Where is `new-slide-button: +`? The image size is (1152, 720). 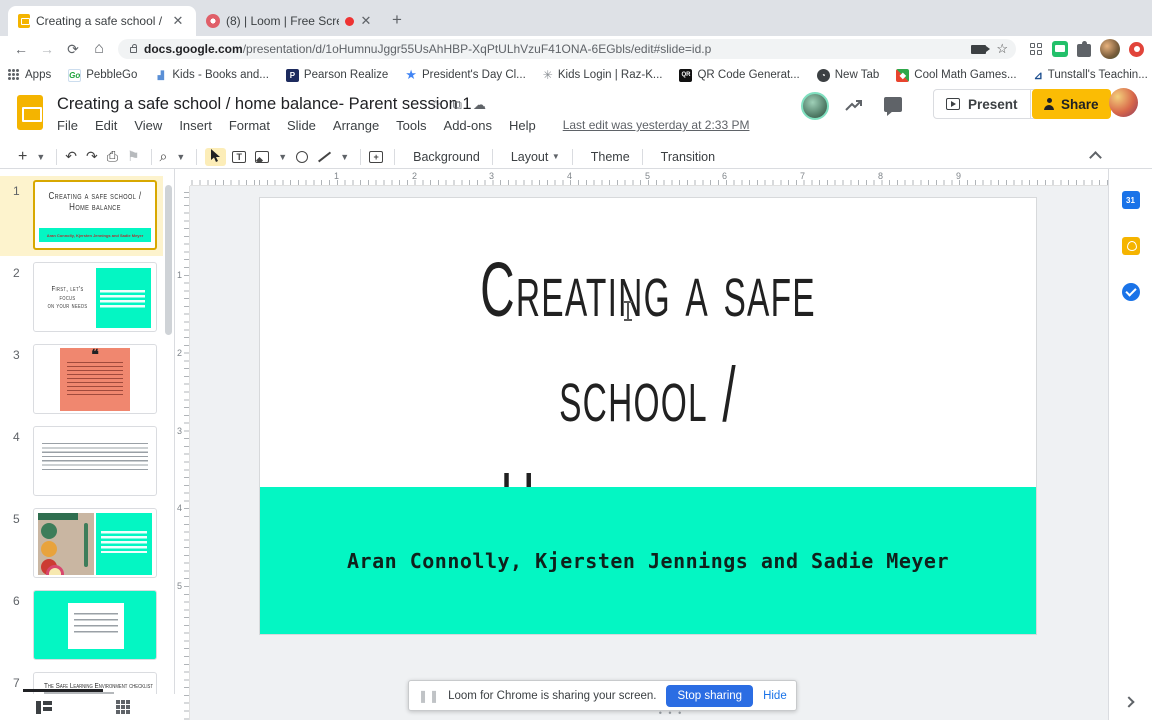
new-slide-button: + is located at coordinates (22, 157).